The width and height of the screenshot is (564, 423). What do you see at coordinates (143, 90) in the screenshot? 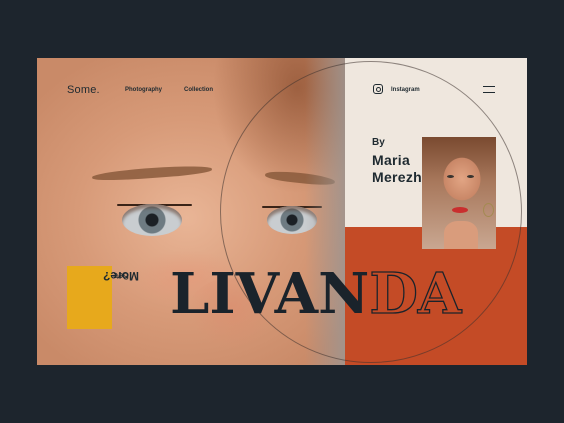
I see `nav-photography: Photography` at bounding box center [143, 90].